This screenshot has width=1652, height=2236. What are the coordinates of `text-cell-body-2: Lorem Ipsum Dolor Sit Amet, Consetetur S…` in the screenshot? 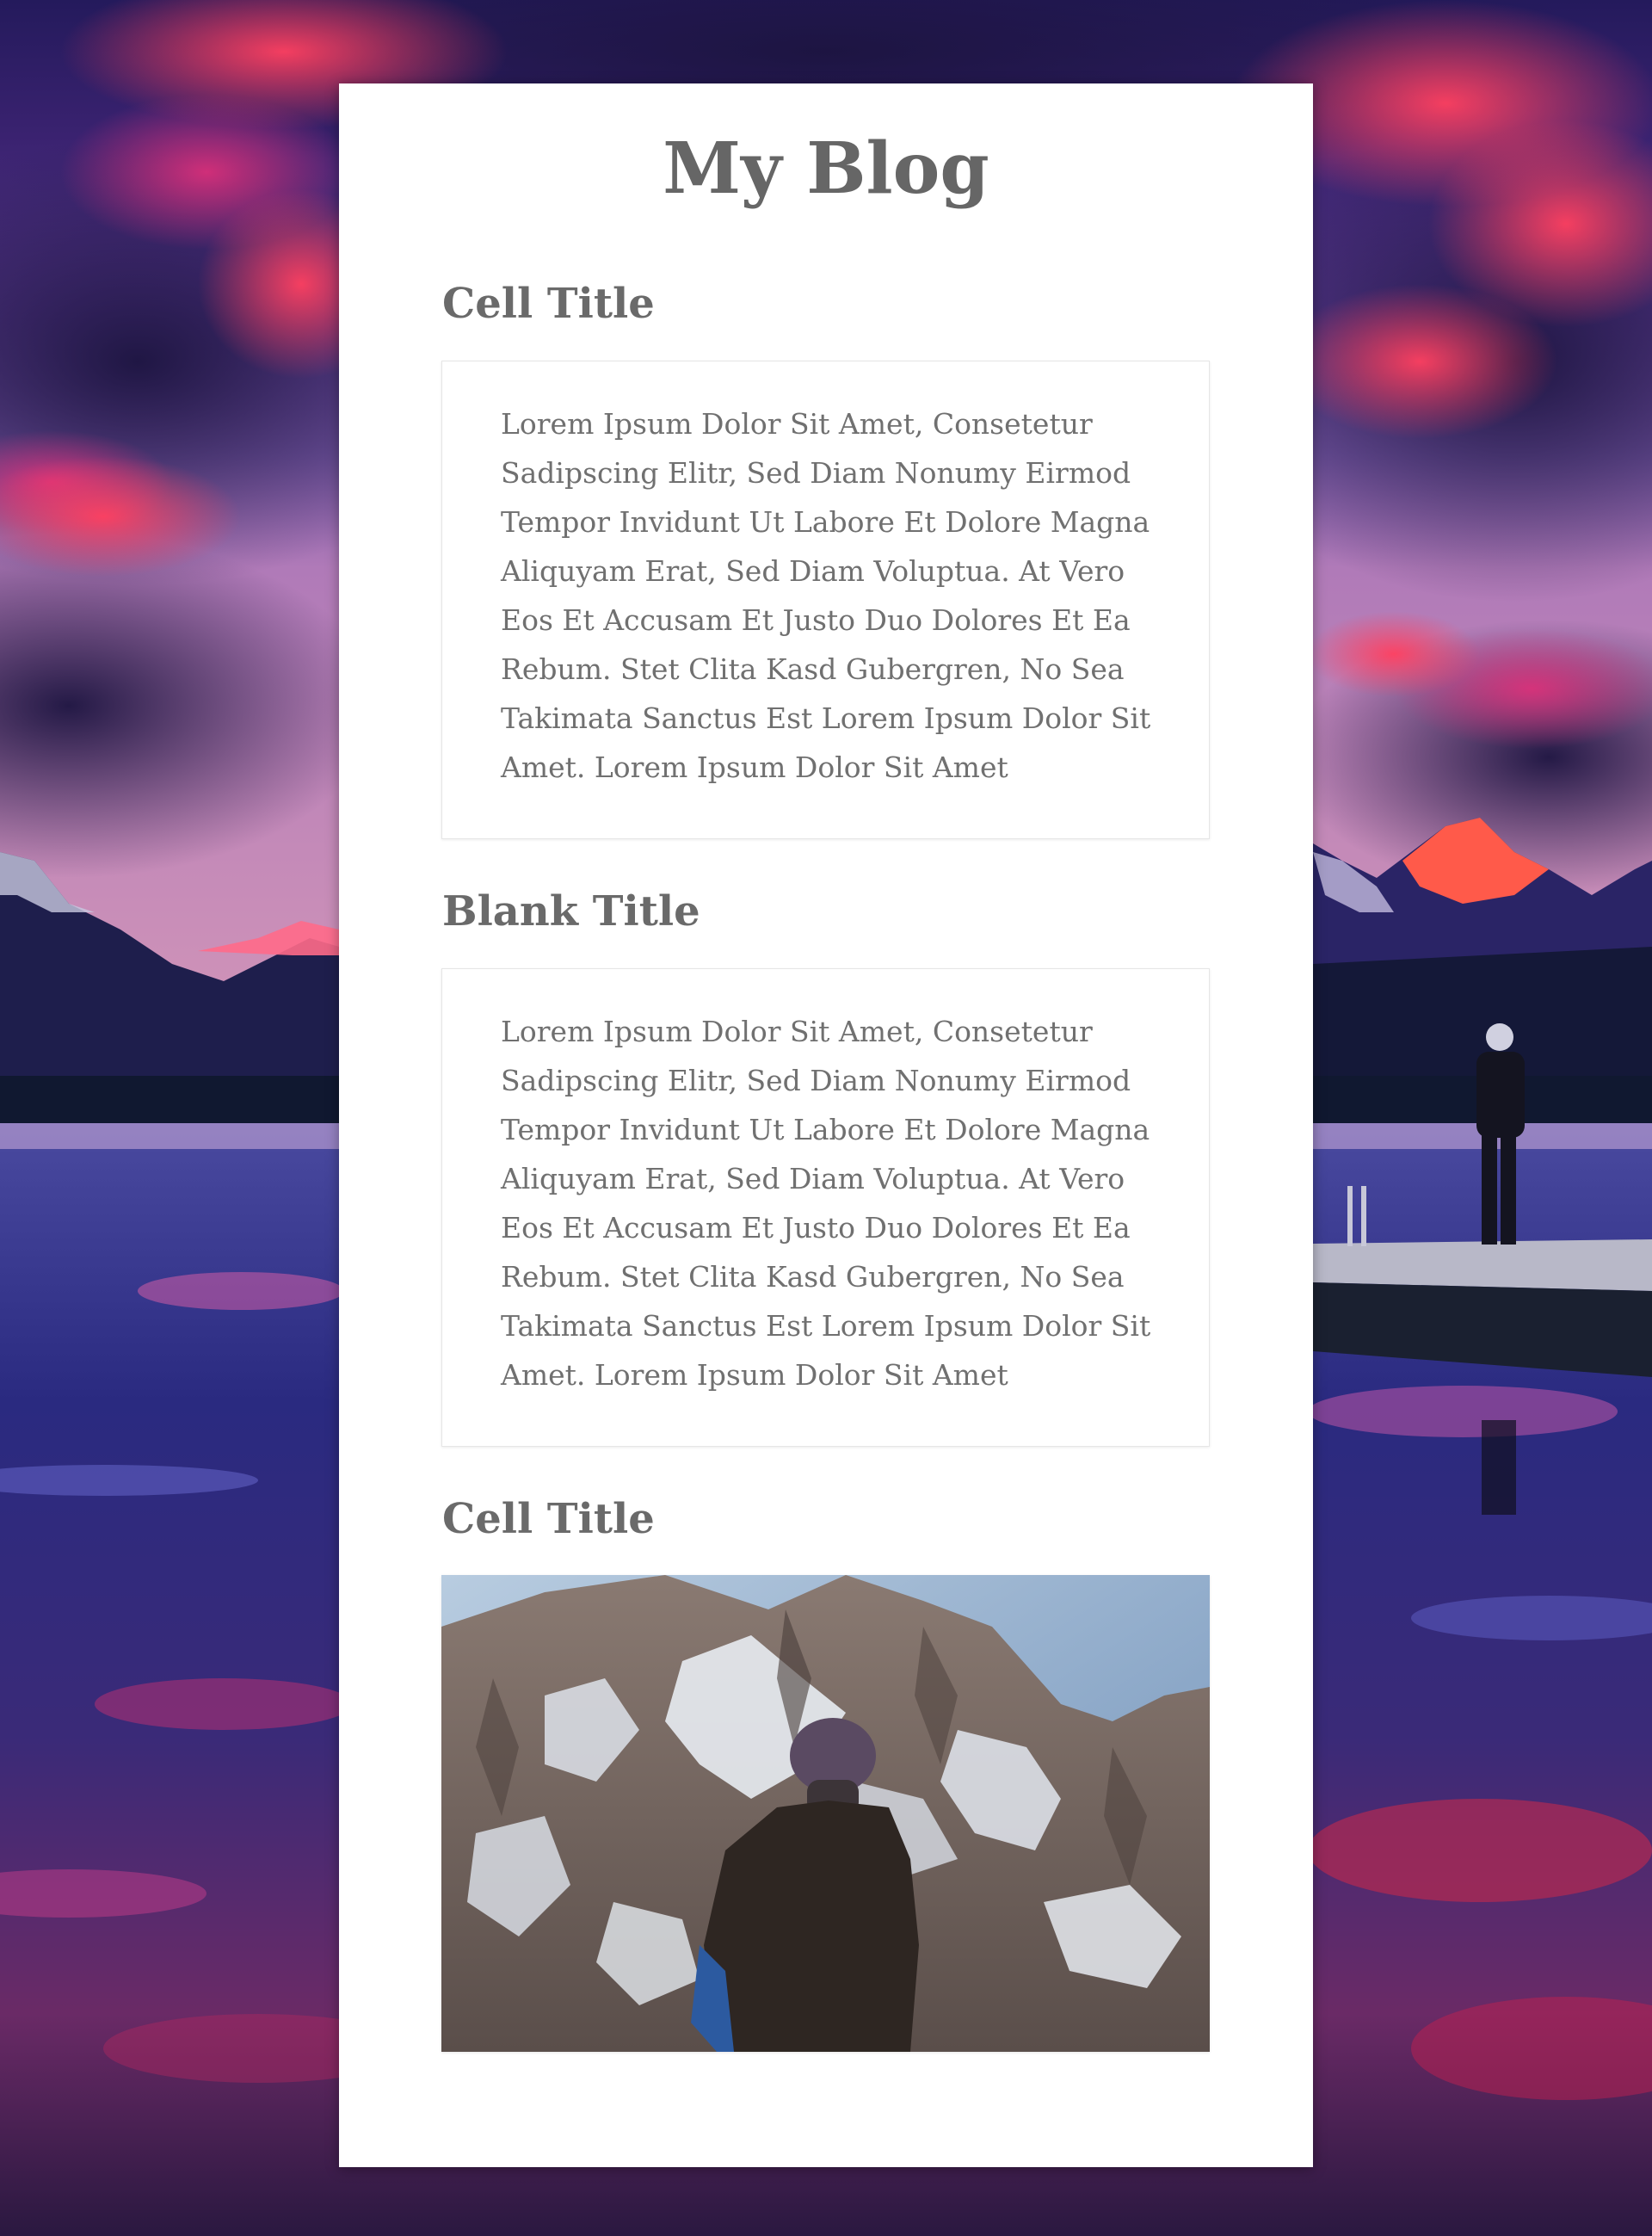 It's located at (826, 1203).